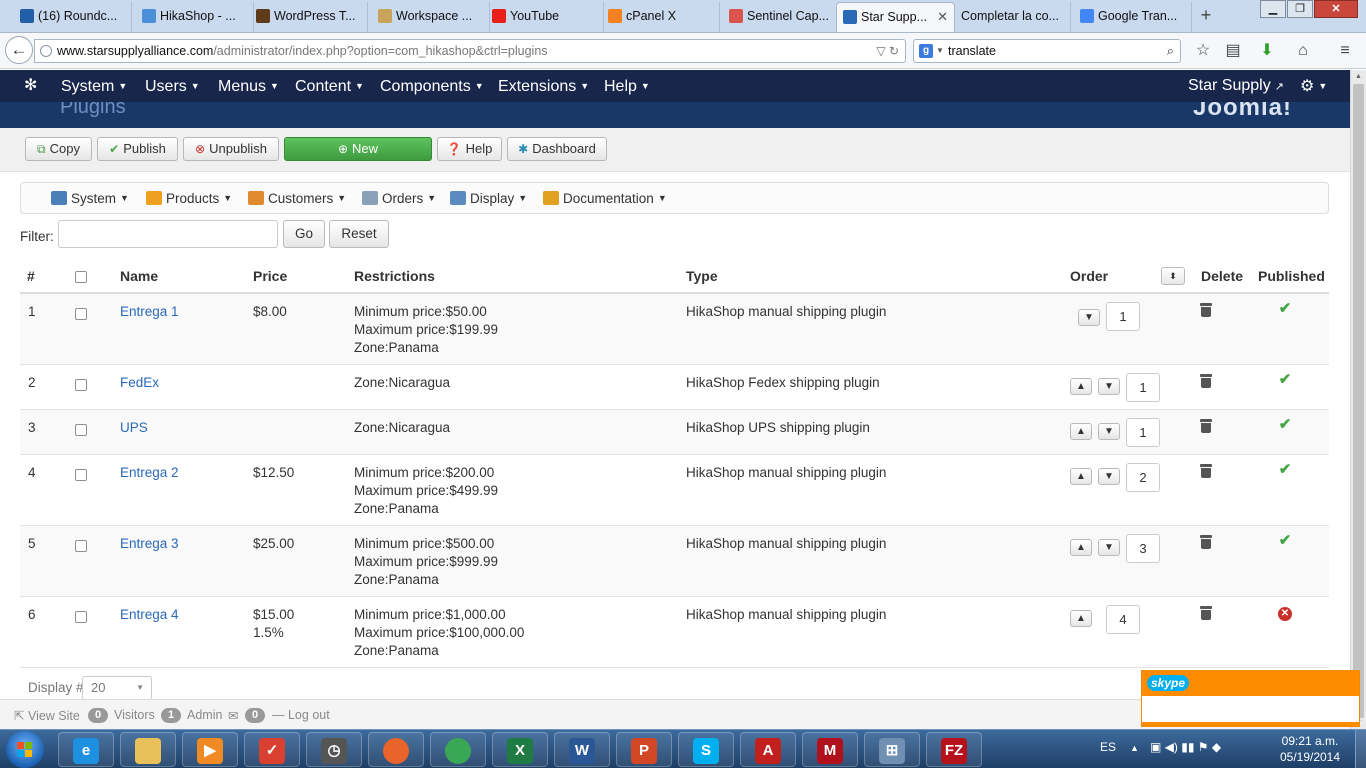 The height and width of the screenshot is (768, 1366). I want to click on search-icon: ⌕, so click(1170, 51).